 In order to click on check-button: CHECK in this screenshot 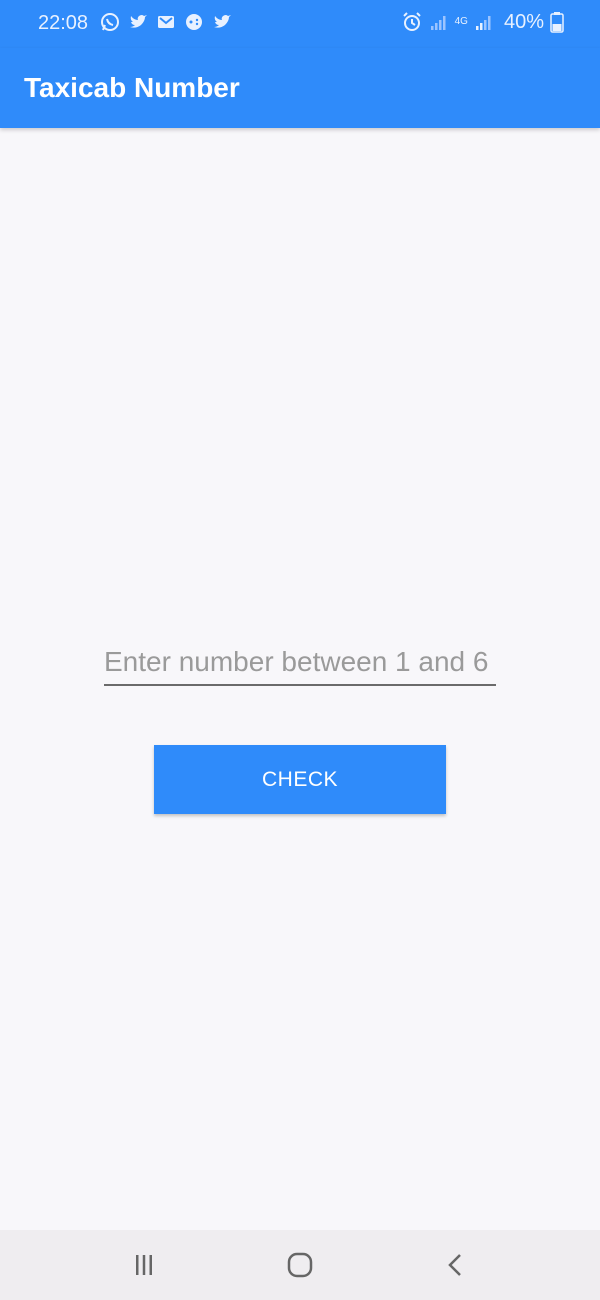, I will do `click(300, 779)`.